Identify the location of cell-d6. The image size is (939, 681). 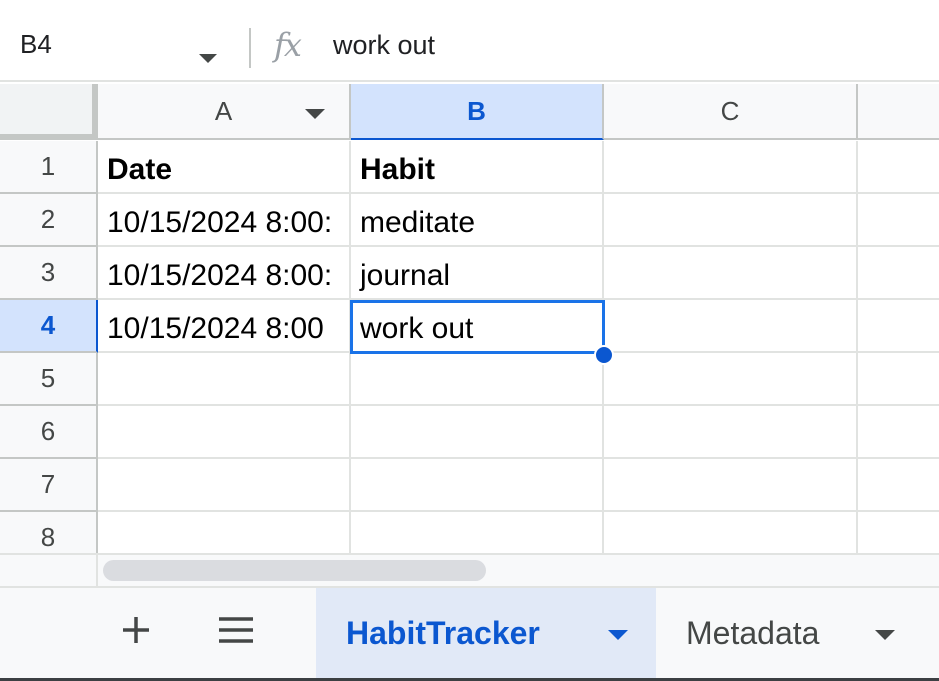
(898, 432).